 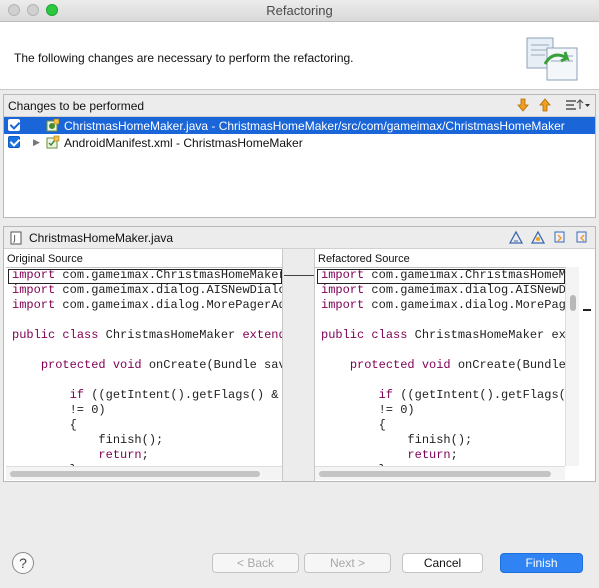 I want to click on diff-gutter, so click(x=298, y=365).